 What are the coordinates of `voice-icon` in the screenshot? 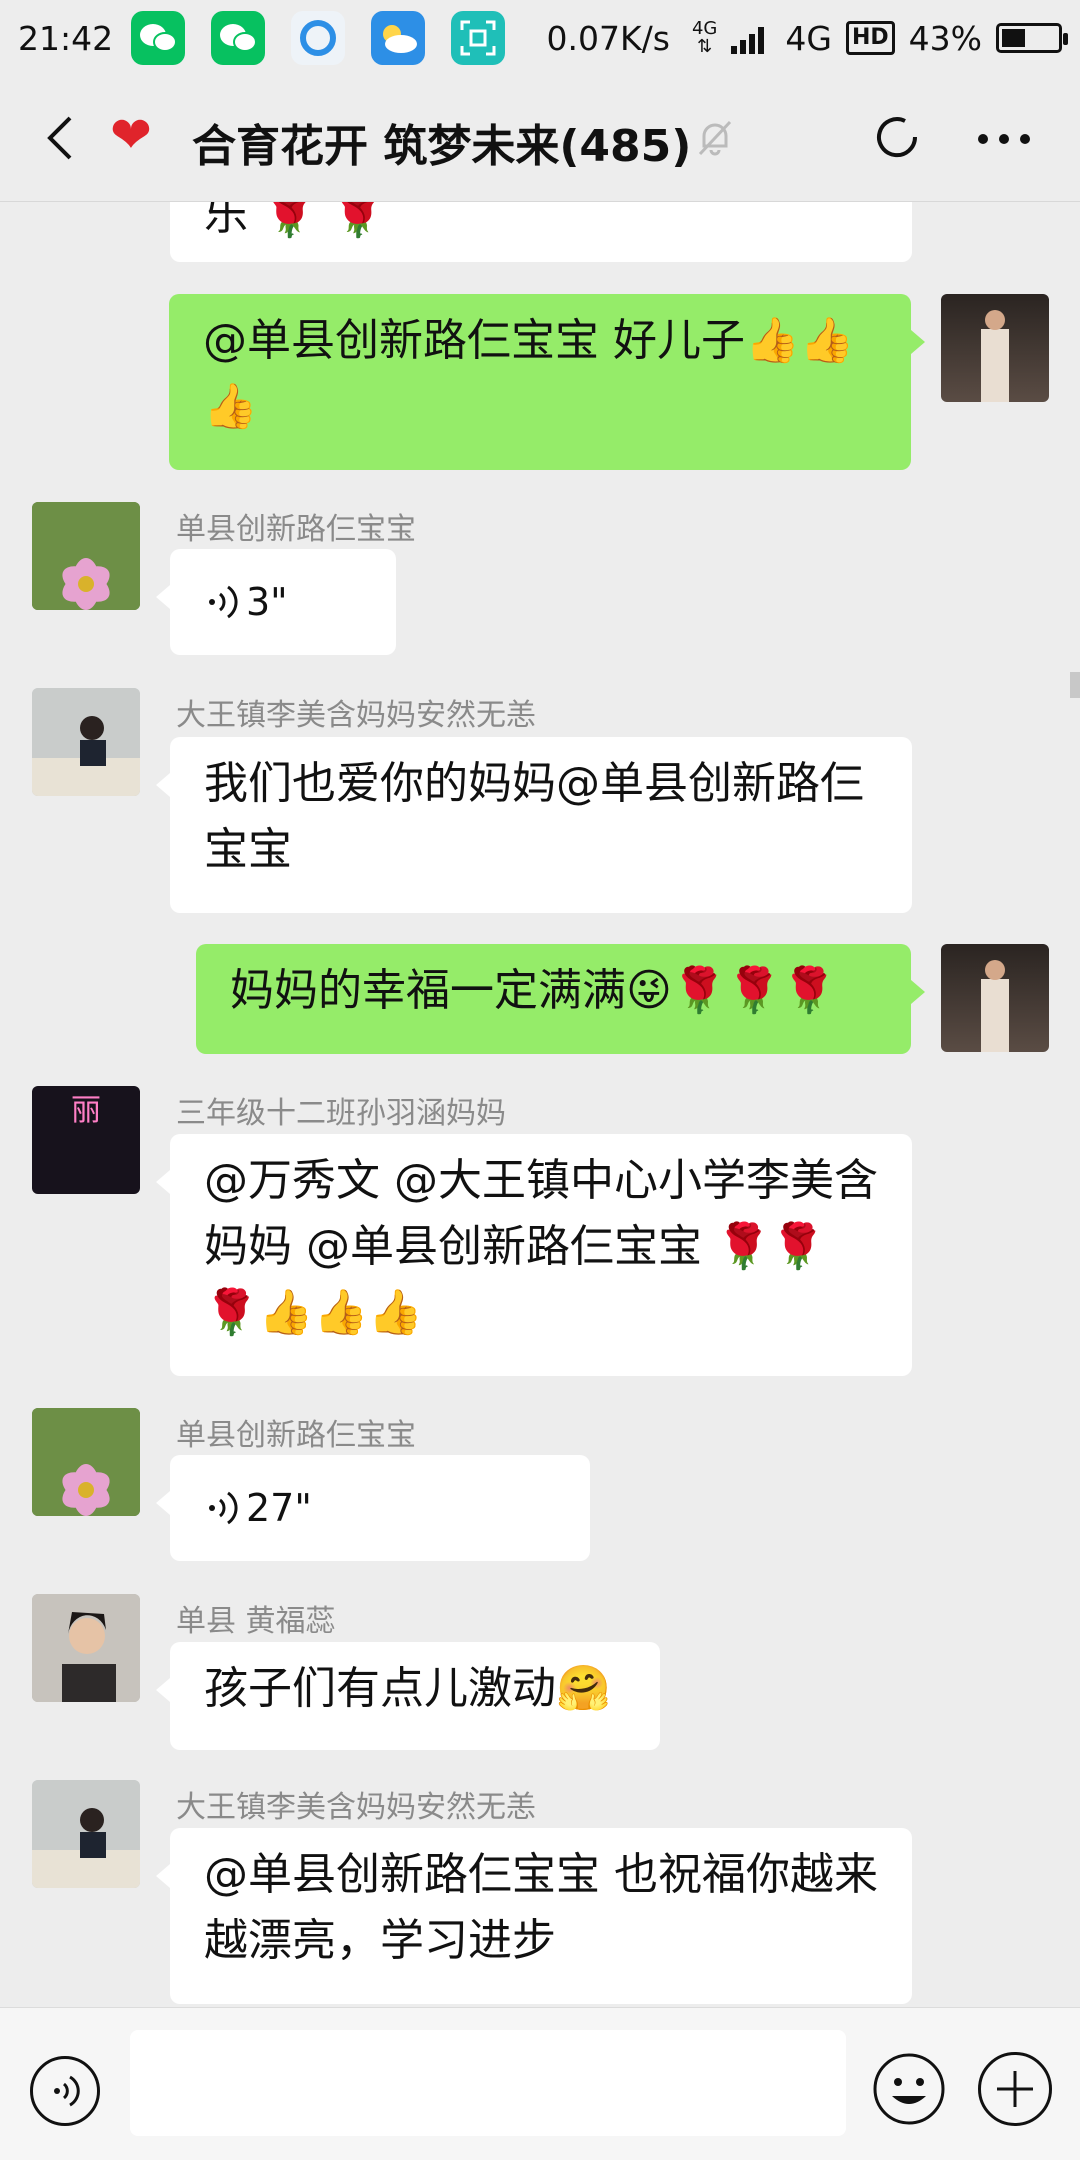 It's located at (67, 2091).